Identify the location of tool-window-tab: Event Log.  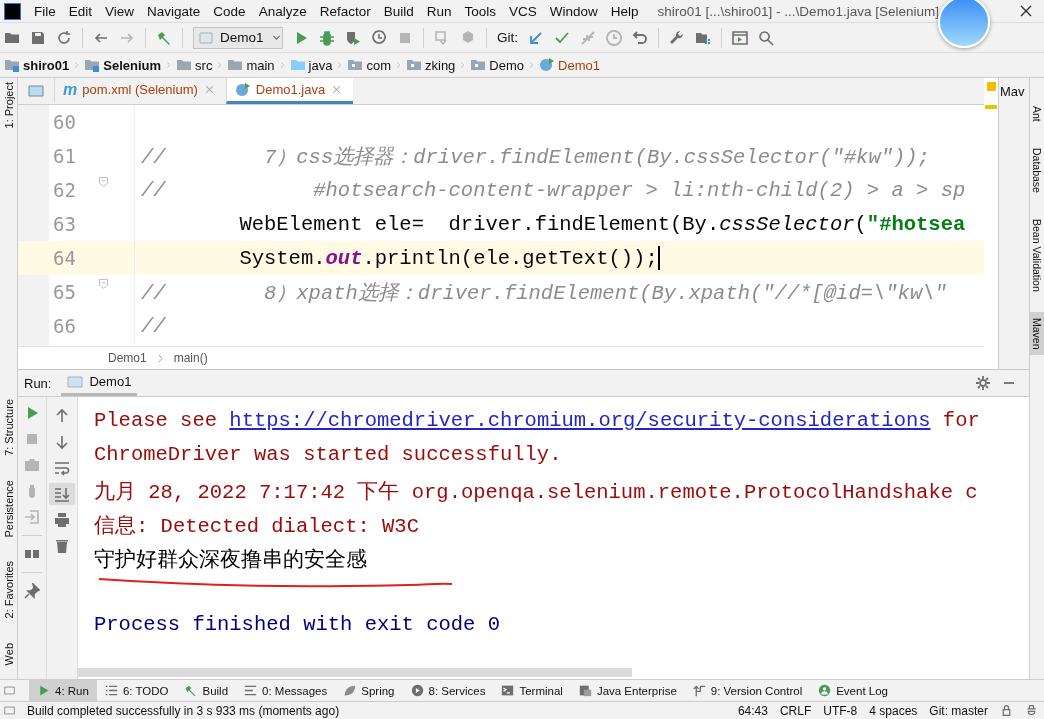
(853, 690).